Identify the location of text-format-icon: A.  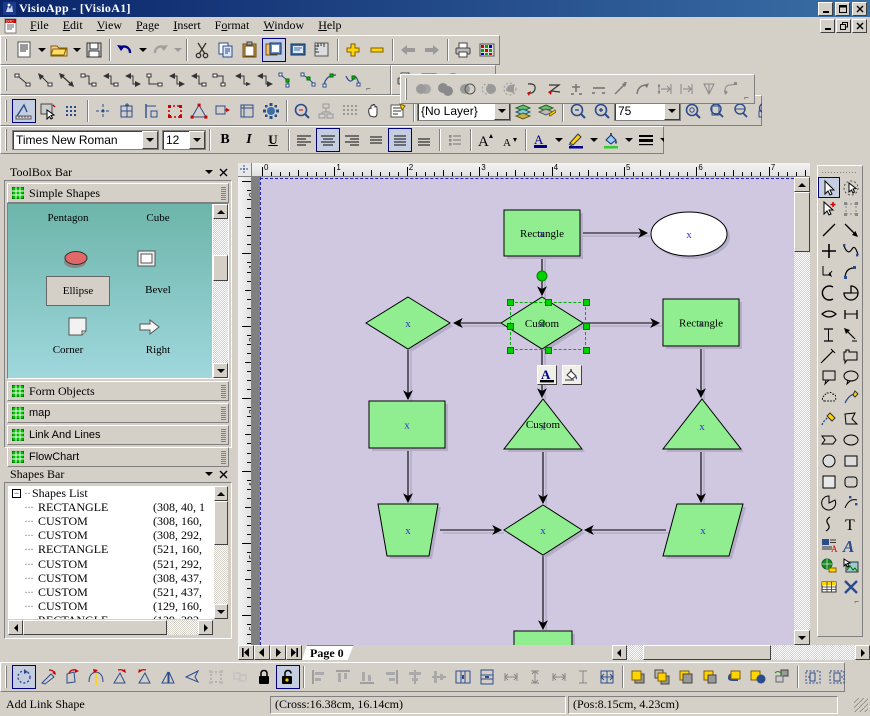
(547, 375).